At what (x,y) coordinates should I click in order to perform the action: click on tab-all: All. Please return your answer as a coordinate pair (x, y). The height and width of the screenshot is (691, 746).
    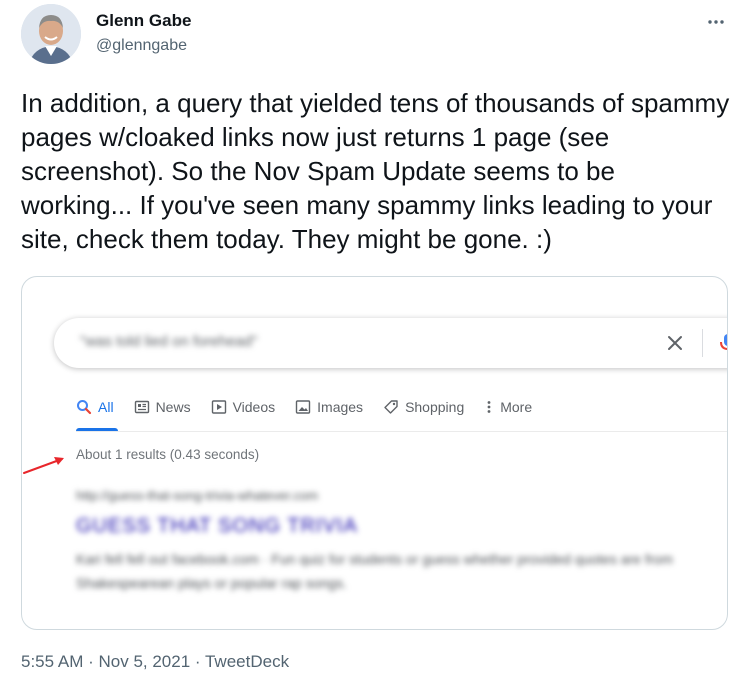
    Looking at the image, I should click on (95, 407).